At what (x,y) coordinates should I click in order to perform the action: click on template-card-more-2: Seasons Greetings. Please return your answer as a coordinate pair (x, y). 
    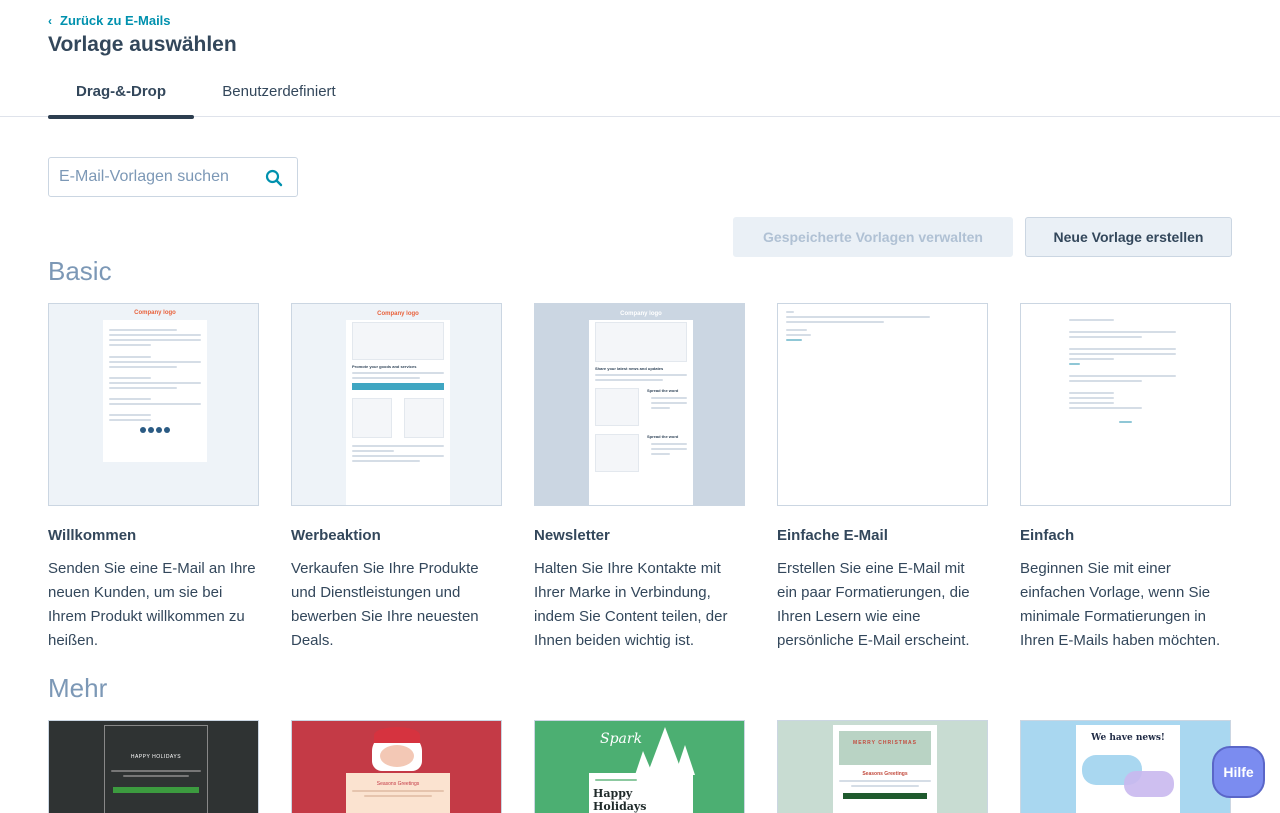
    Looking at the image, I should click on (396, 766).